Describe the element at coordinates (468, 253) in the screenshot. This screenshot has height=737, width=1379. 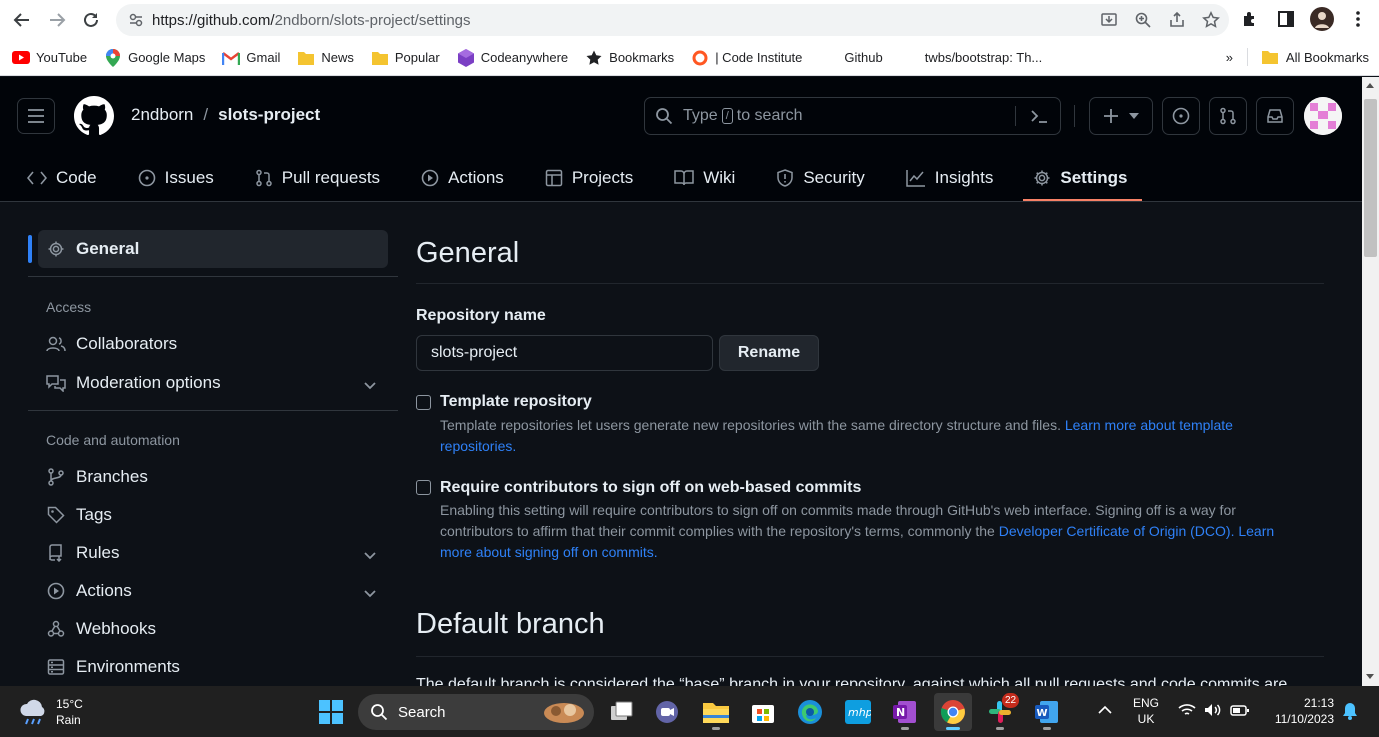
I see `page-title: General` at that location.